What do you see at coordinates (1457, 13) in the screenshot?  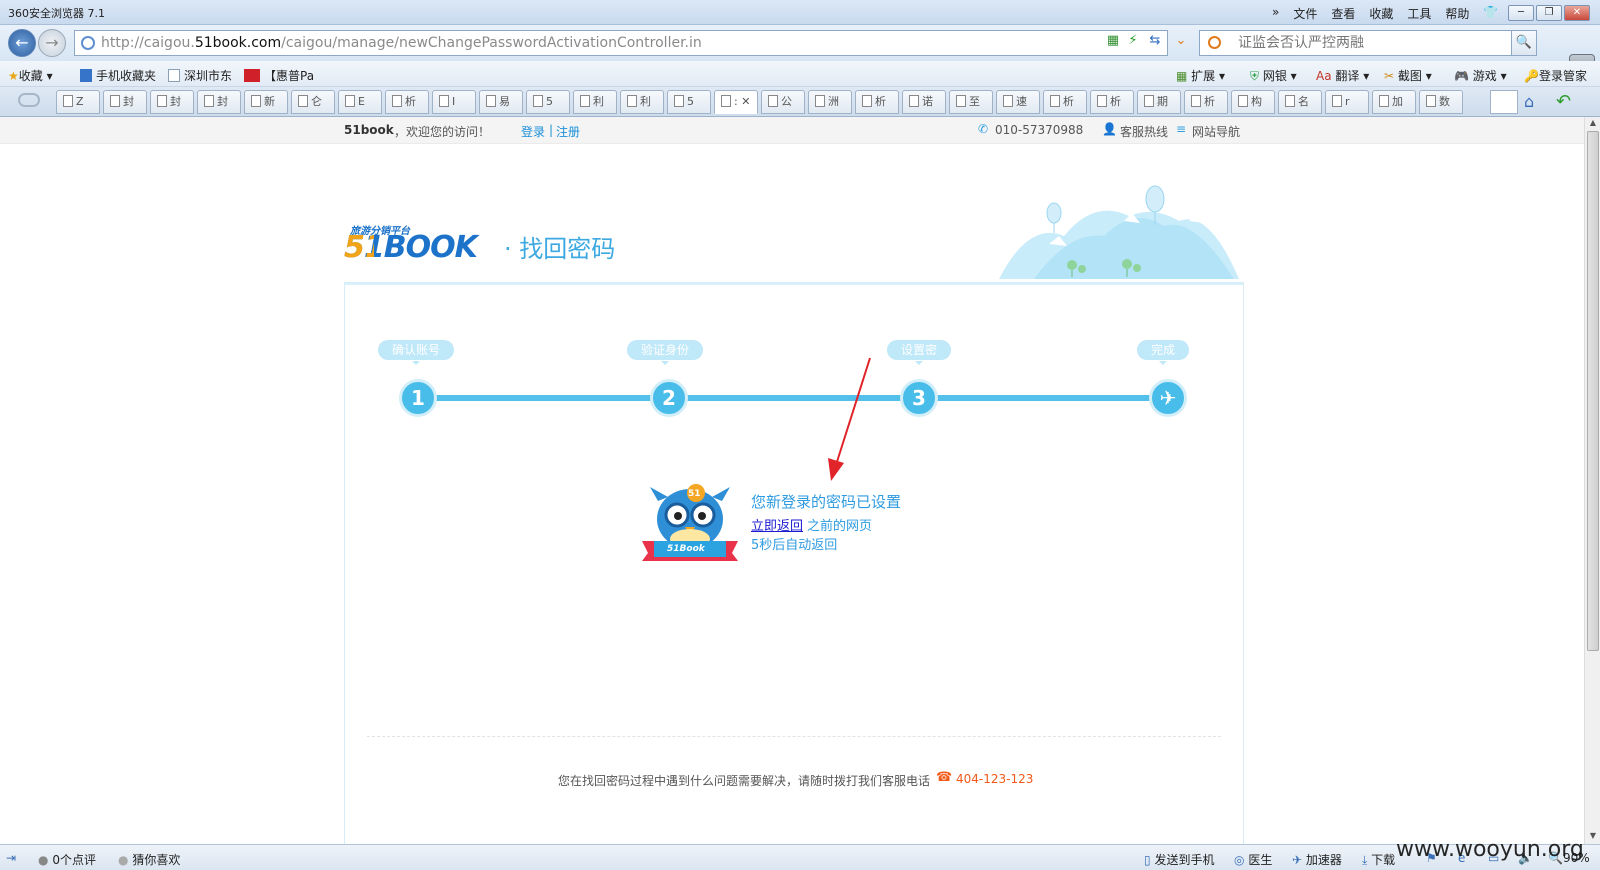 I see `menu-help: 帮助` at bounding box center [1457, 13].